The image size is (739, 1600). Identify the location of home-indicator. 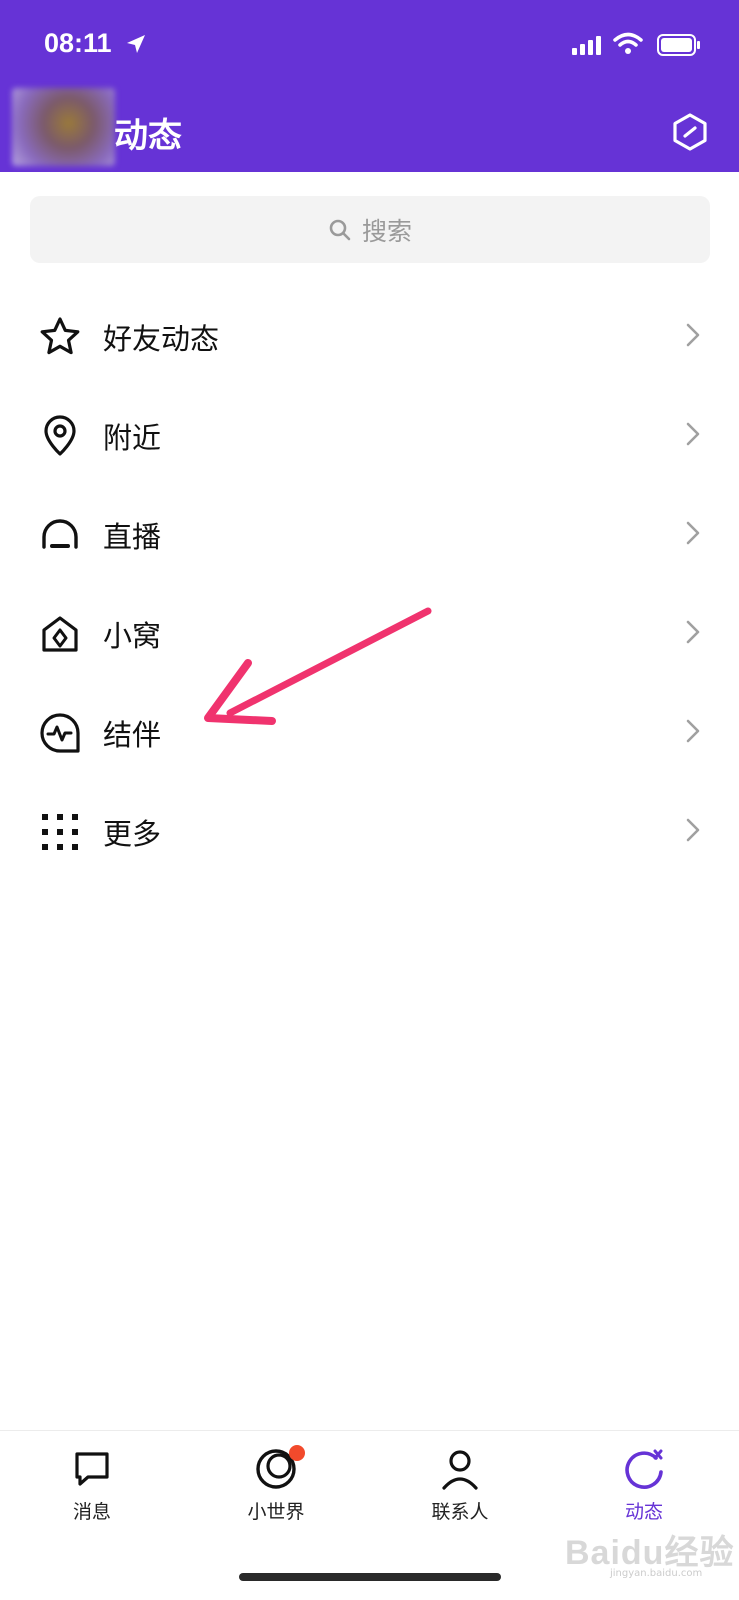
(370, 1577).